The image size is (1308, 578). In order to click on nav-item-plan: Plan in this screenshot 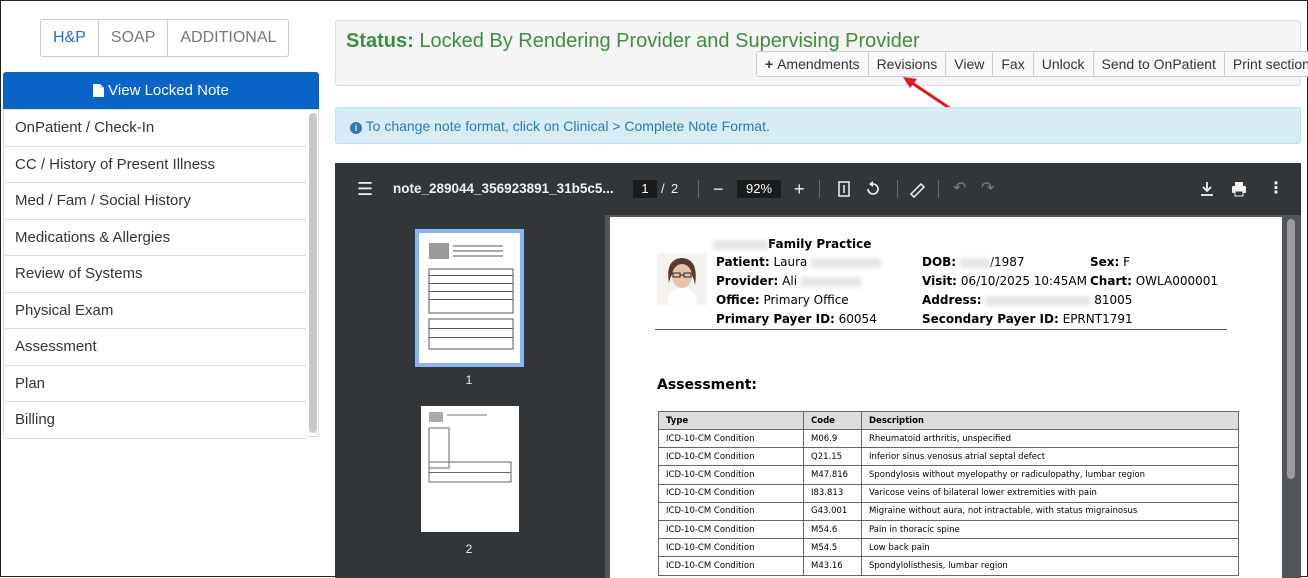, I will do `click(155, 383)`.